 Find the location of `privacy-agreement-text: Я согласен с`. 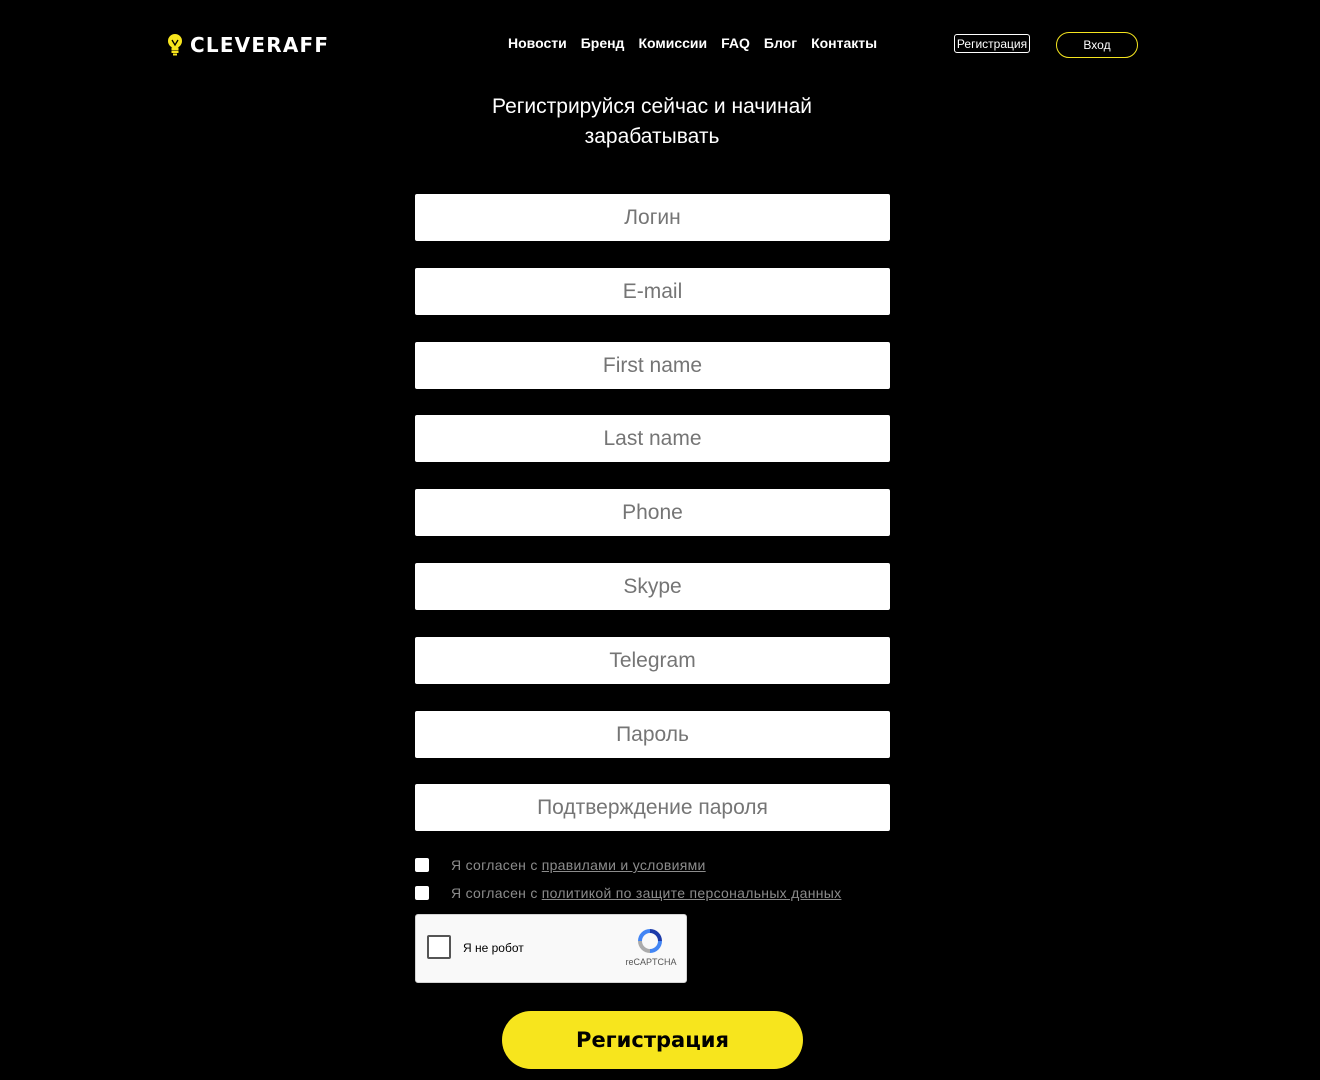

privacy-agreement-text: Я согласен с is located at coordinates (494, 893).